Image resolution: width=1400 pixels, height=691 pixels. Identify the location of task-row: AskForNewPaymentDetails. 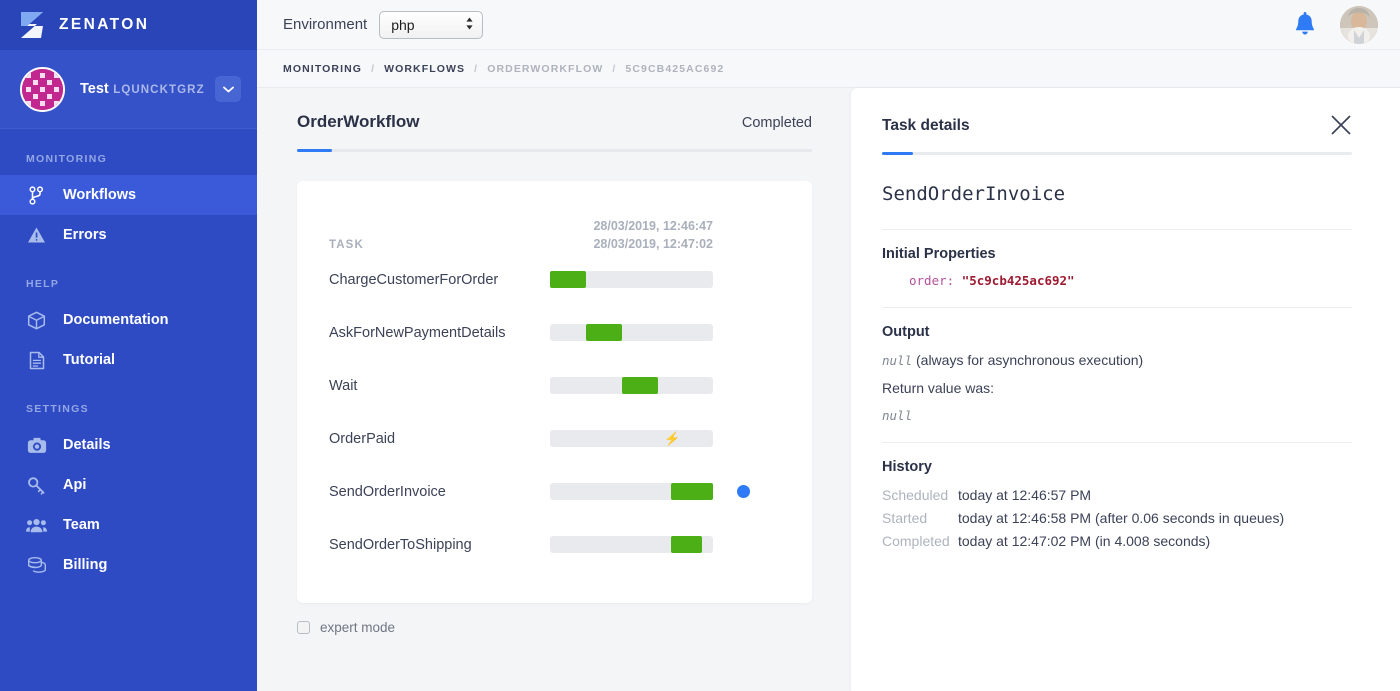
(555, 332).